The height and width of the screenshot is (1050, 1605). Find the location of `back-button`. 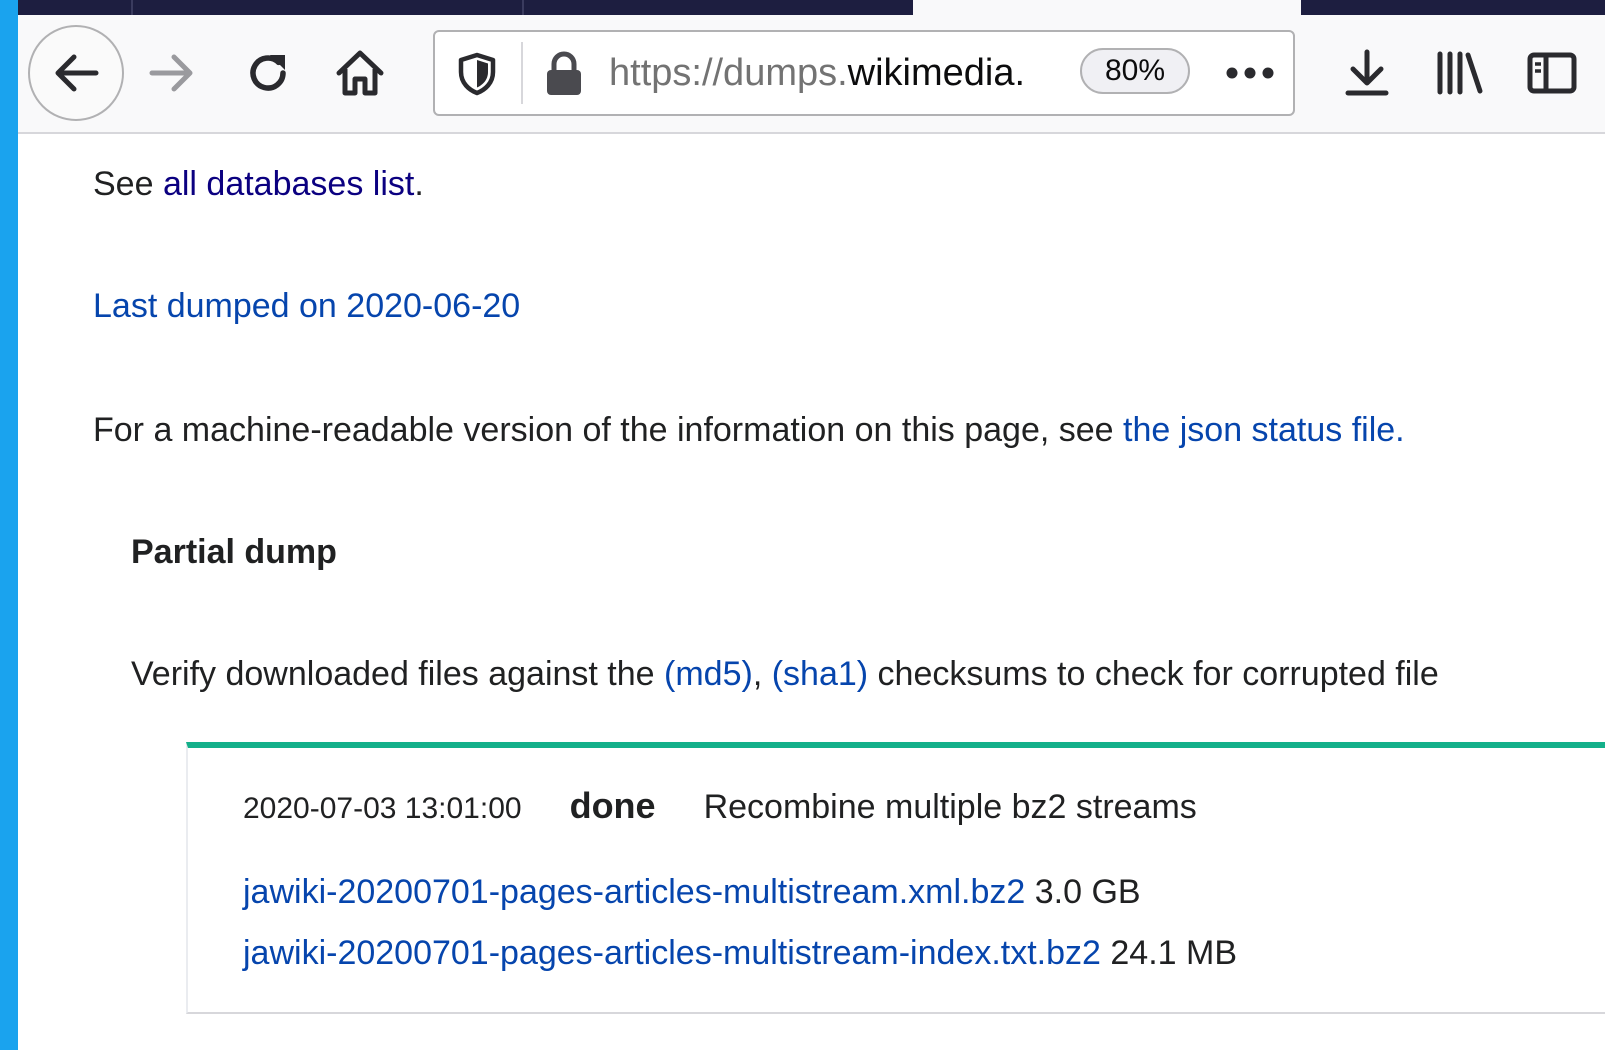

back-button is located at coordinates (76, 73).